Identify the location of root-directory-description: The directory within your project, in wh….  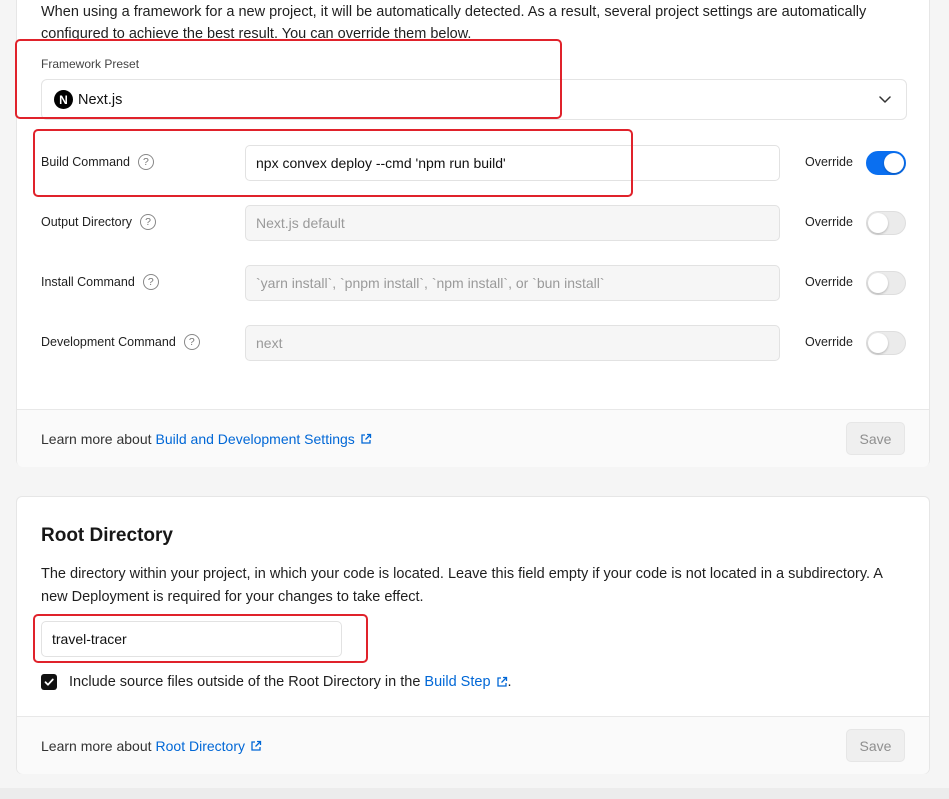
(462, 585).